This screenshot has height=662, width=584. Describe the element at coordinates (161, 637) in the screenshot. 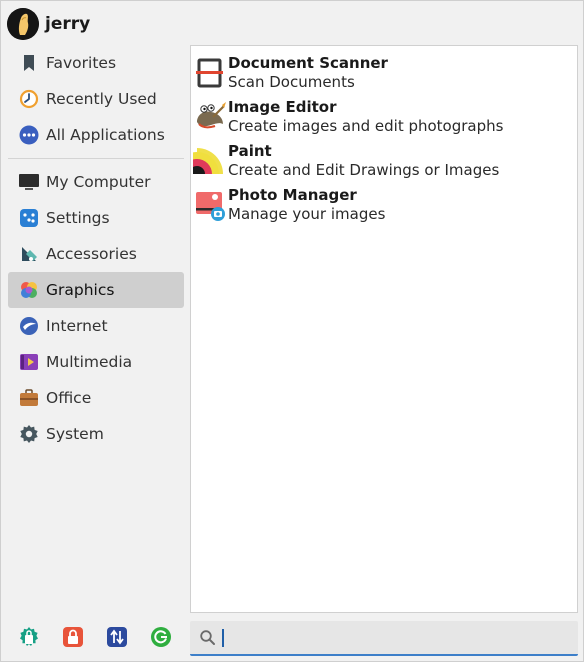

I see `logout-icon` at that location.